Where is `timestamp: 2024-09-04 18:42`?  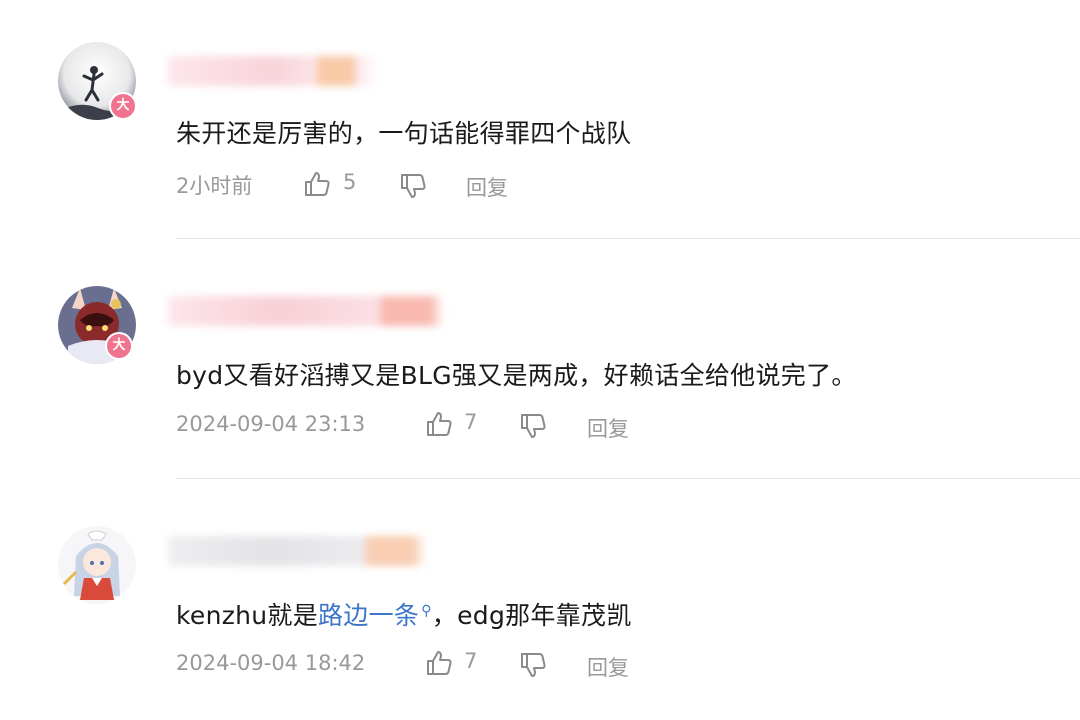 timestamp: 2024-09-04 18:42 is located at coordinates (271, 663).